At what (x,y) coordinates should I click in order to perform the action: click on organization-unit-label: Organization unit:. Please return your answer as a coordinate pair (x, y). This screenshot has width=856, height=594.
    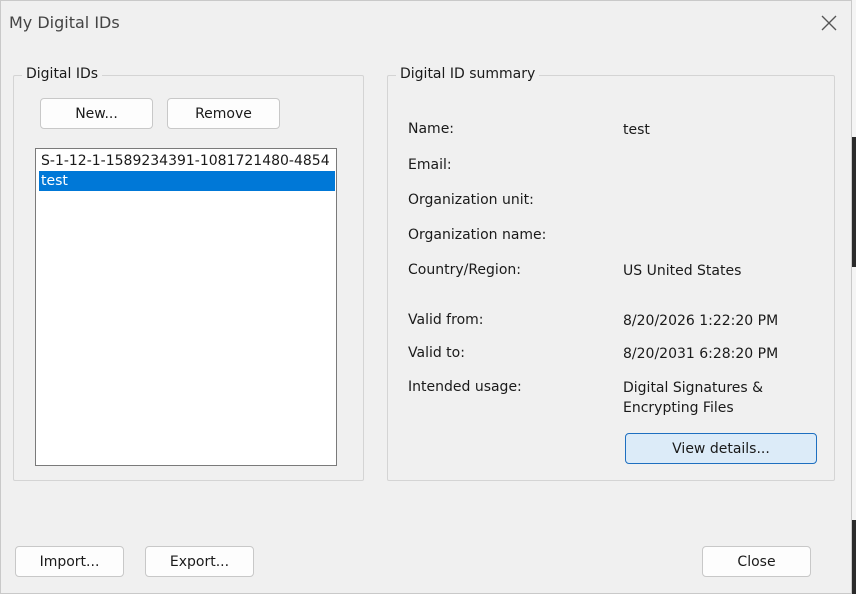
    Looking at the image, I should click on (471, 200).